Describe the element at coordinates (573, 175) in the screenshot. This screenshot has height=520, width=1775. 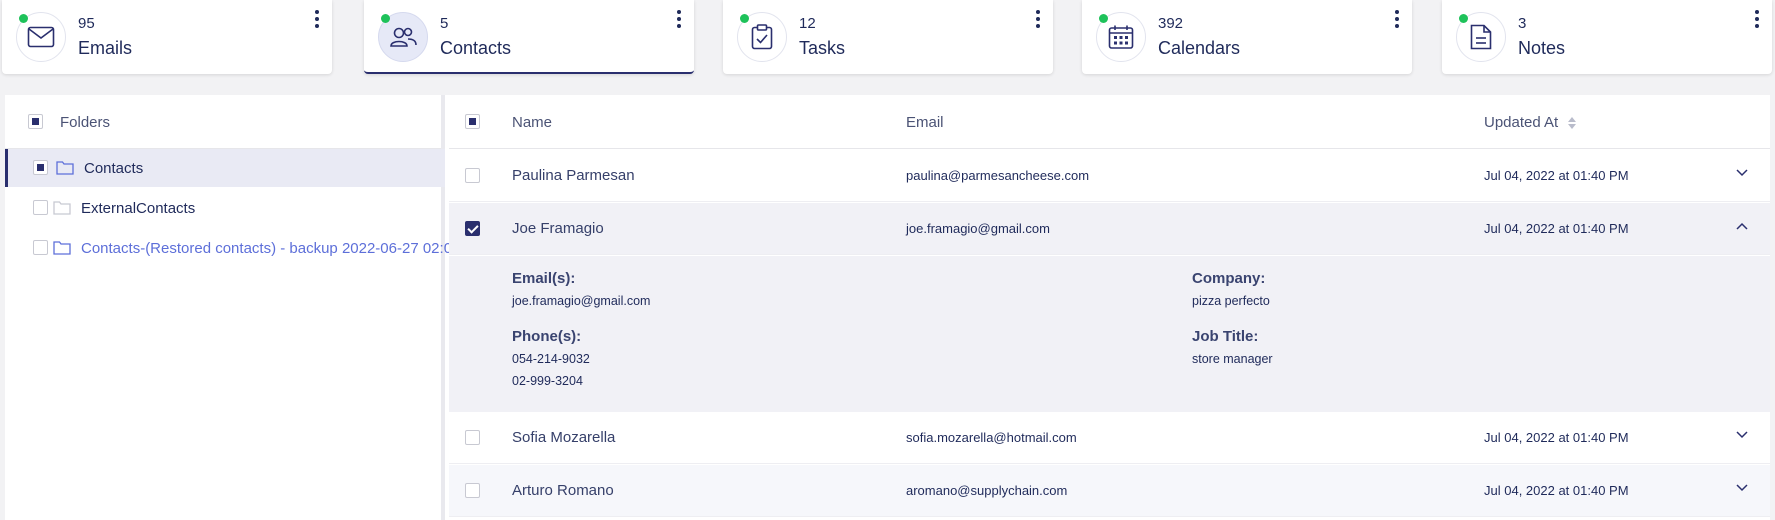
I see `contact-name: Paulina Parmesan` at that location.